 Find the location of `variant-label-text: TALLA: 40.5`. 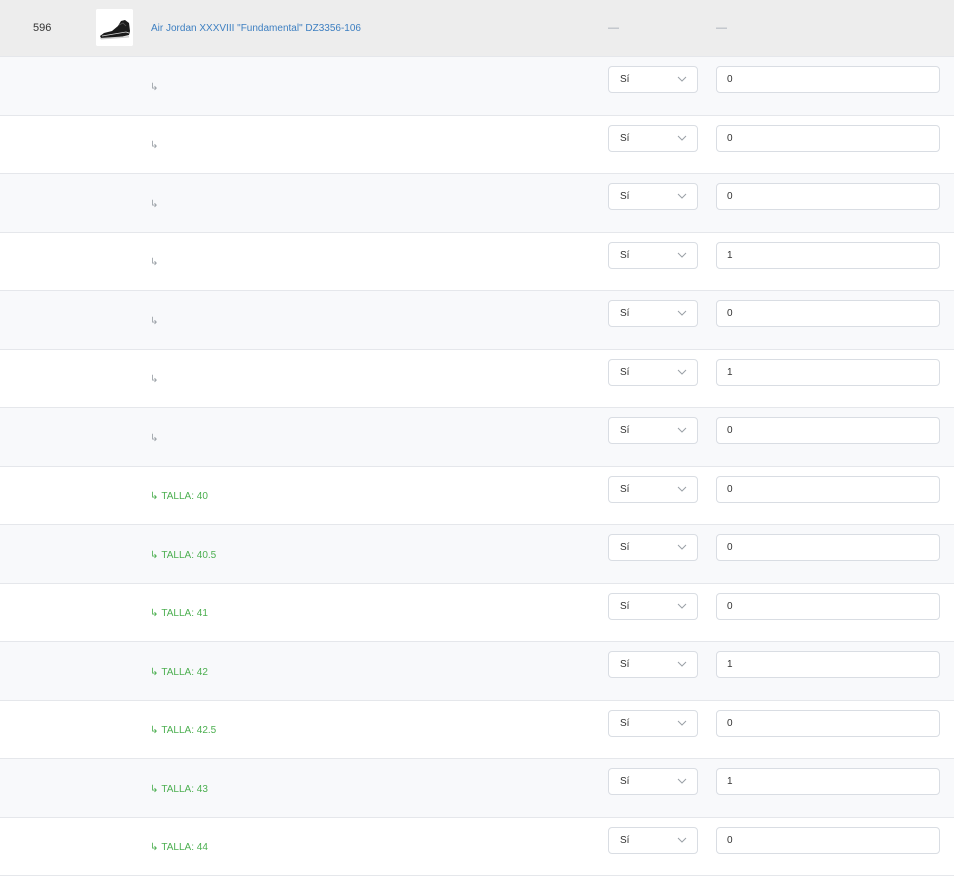

variant-label-text: TALLA: 40.5 is located at coordinates (189, 555).